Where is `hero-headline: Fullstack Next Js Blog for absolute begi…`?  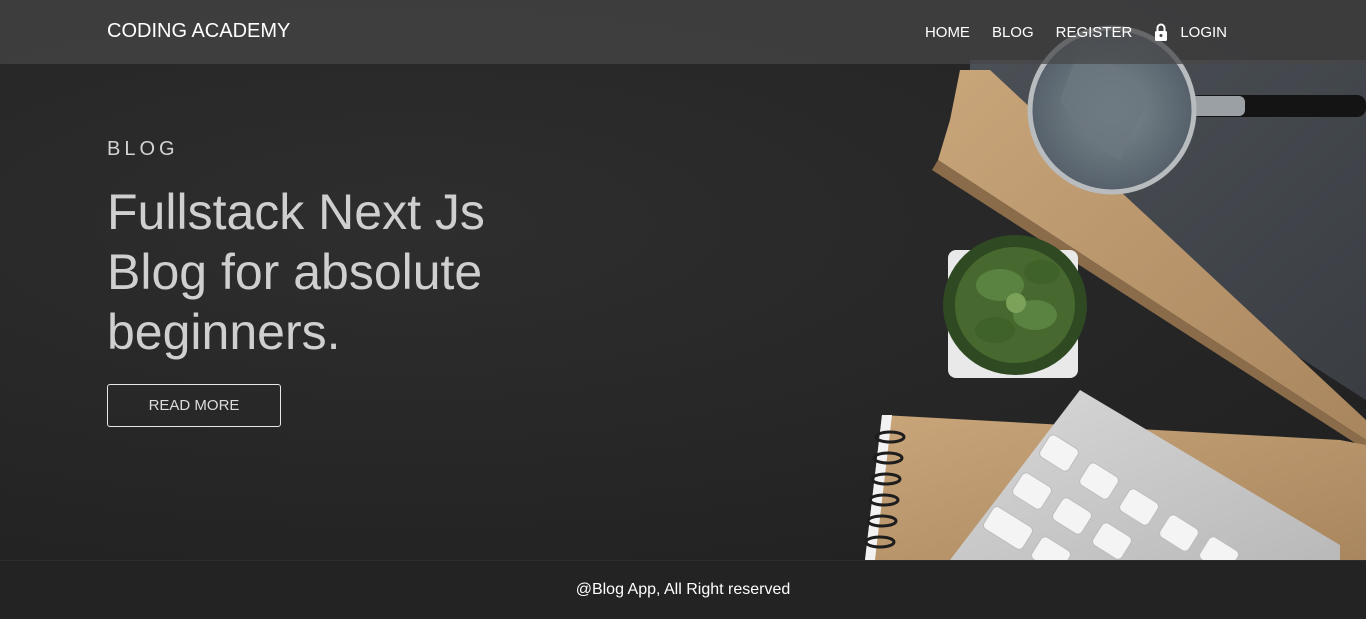 hero-headline: Fullstack Next Js Blog for absolute begi… is located at coordinates (296, 272).